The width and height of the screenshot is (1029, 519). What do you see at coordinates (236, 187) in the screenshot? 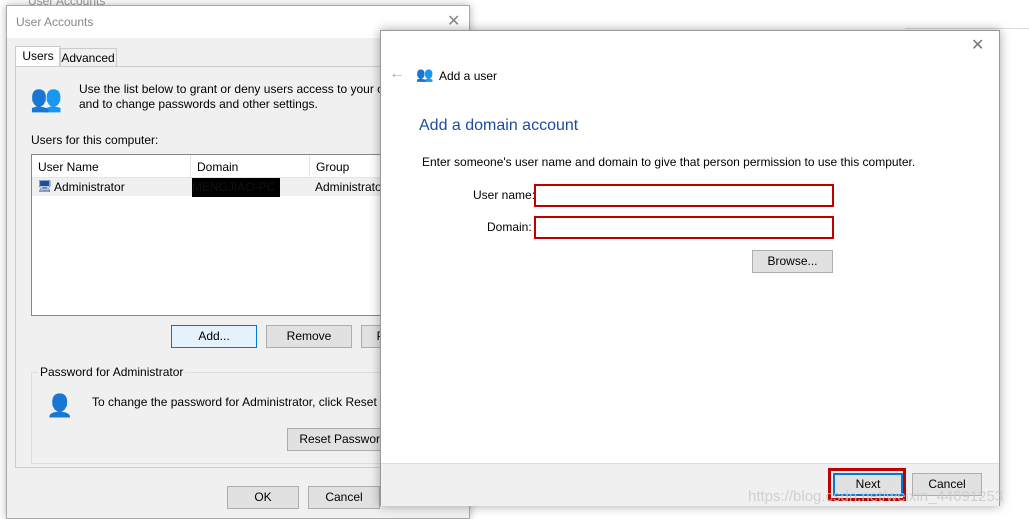
I see `row-domain-redacted: MENGJIAO-PC` at bounding box center [236, 187].